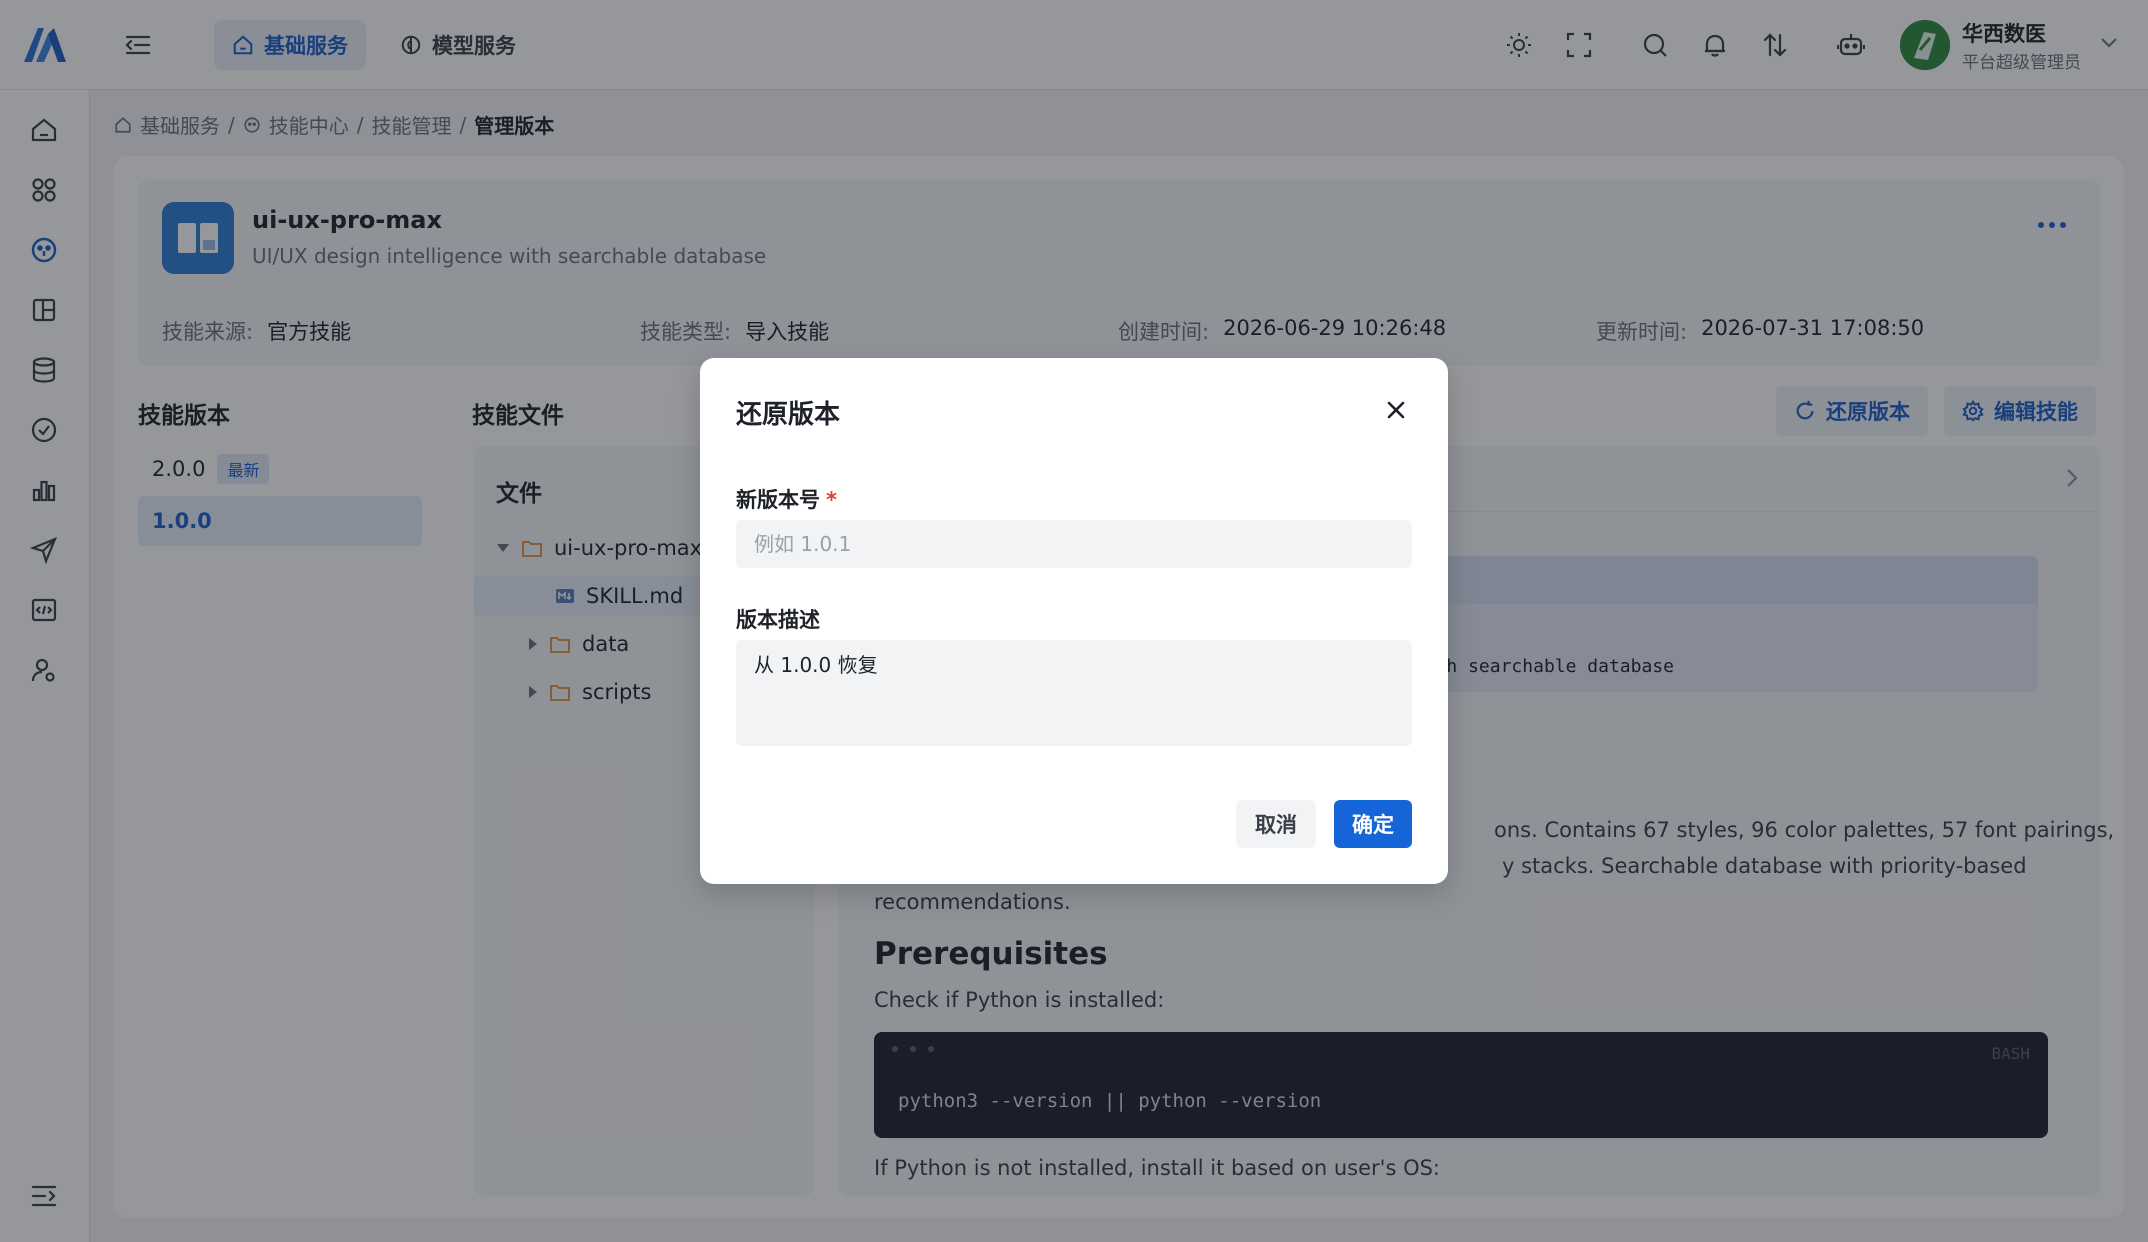 The height and width of the screenshot is (1242, 2148). What do you see at coordinates (778, 620) in the screenshot?
I see `version-description-label: 版本描述` at bounding box center [778, 620].